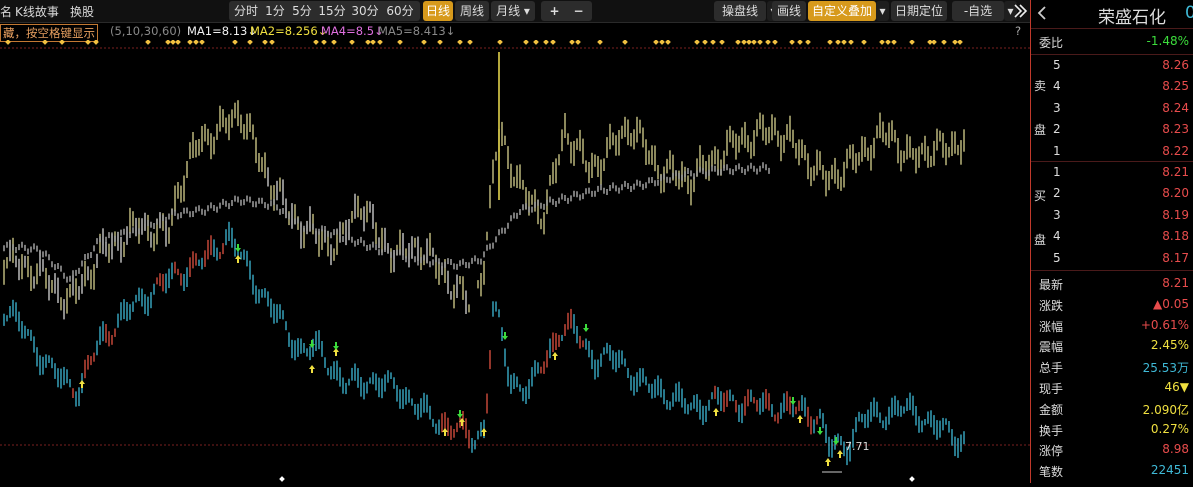  What do you see at coordinates (1112, 258) in the screenshot?
I see `buy-level-5: 5 8.17` at bounding box center [1112, 258].